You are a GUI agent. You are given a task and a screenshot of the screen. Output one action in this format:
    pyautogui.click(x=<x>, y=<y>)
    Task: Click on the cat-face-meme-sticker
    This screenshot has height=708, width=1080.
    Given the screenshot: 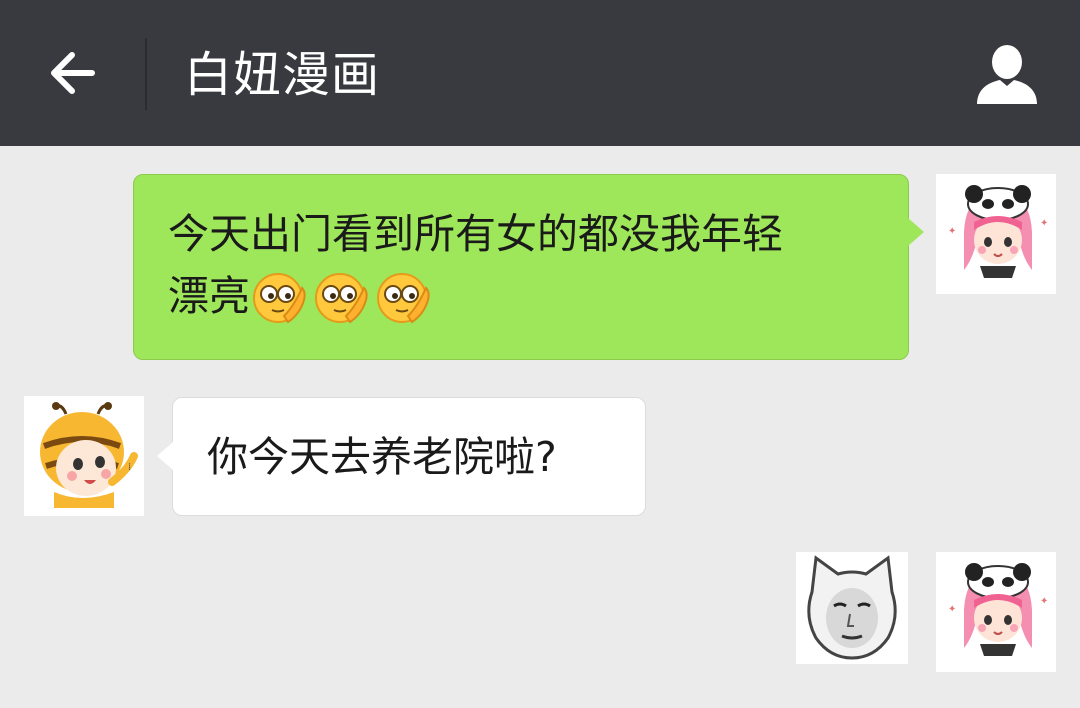 What is the action you would take?
    pyautogui.click(x=852, y=608)
    